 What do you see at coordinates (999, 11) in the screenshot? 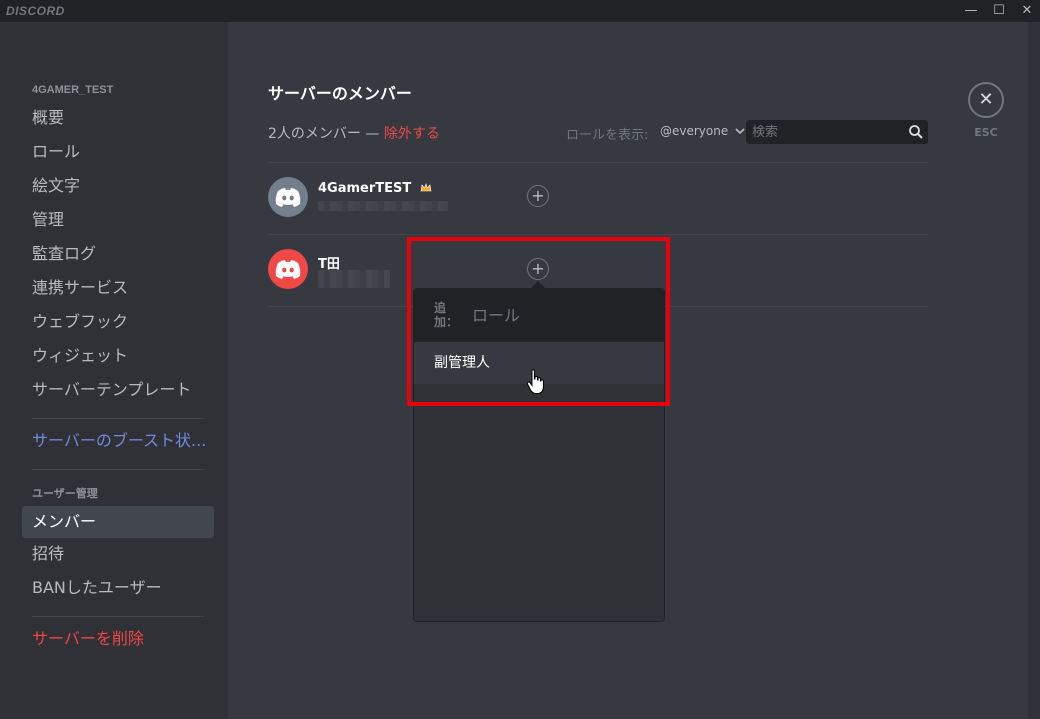
I see `maximize-button: ☐` at bounding box center [999, 11].